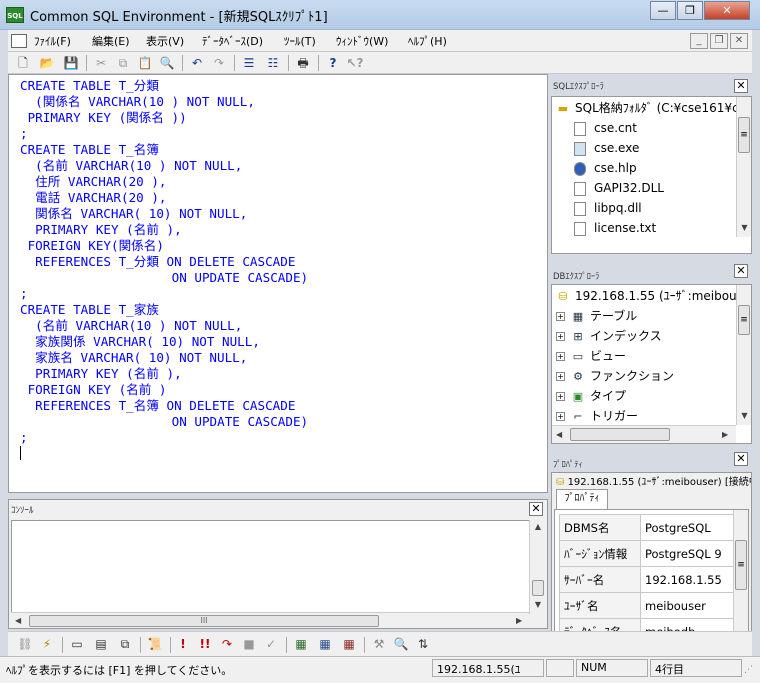 The height and width of the screenshot is (683, 760). I want to click on stop-icon: ■, so click(249, 644).